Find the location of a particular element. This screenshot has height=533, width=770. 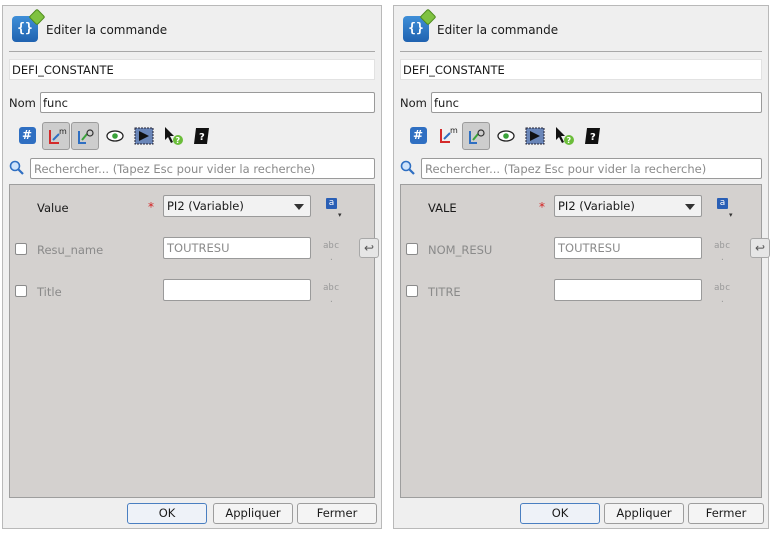

param-label: Title is located at coordinates (49, 292).